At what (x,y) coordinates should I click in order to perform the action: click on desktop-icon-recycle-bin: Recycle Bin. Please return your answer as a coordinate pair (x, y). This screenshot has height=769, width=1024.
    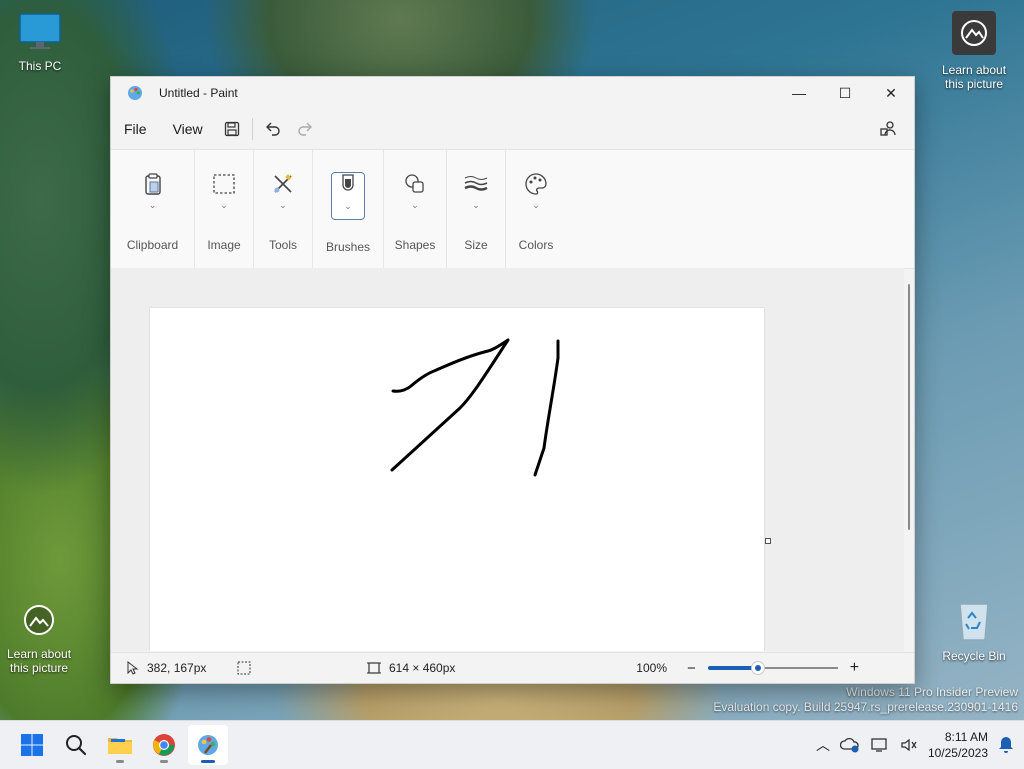
    Looking at the image, I should click on (974, 630).